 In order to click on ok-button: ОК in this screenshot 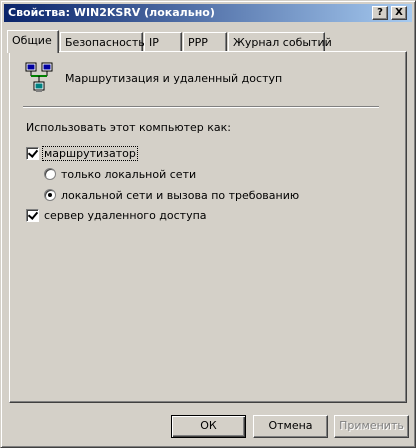, I will do `click(208, 426)`.